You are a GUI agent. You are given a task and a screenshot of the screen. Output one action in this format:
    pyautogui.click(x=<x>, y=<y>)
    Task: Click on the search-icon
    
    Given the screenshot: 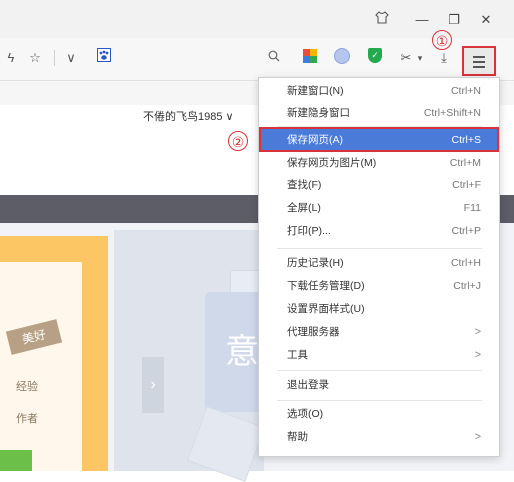 What is the action you would take?
    pyautogui.click(x=274, y=58)
    